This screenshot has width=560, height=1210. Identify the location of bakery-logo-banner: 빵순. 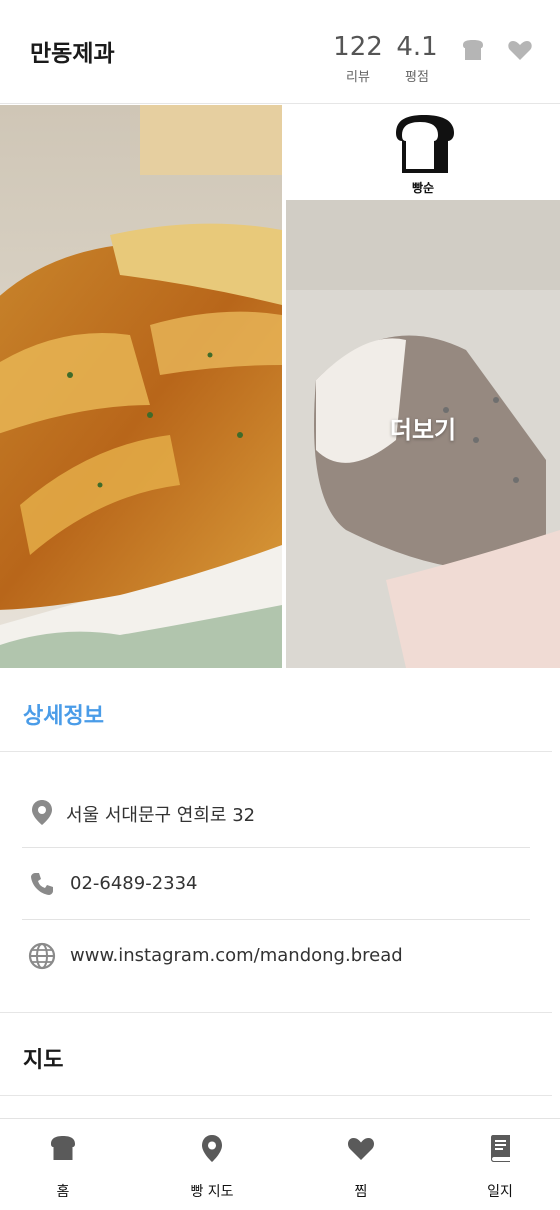
(423, 152).